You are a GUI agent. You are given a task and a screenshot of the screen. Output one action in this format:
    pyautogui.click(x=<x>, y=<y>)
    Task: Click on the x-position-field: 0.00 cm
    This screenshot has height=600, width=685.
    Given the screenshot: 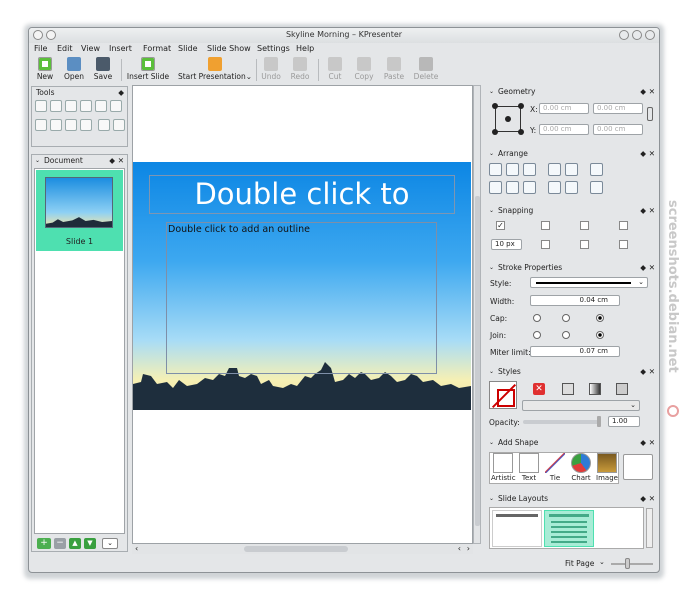 What is the action you would take?
    pyautogui.click(x=564, y=108)
    